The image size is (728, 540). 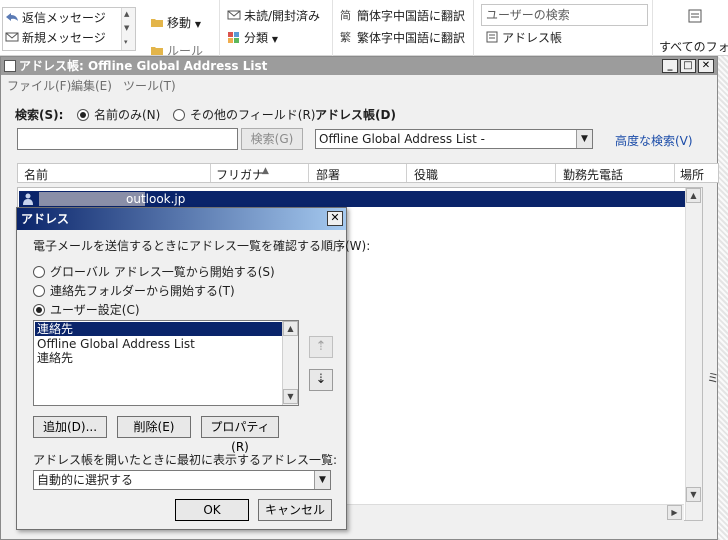 What do you see at coordinates (706, 66) in the screenshot?
I see `close-button: ✕` at bounding box center [706, 66].